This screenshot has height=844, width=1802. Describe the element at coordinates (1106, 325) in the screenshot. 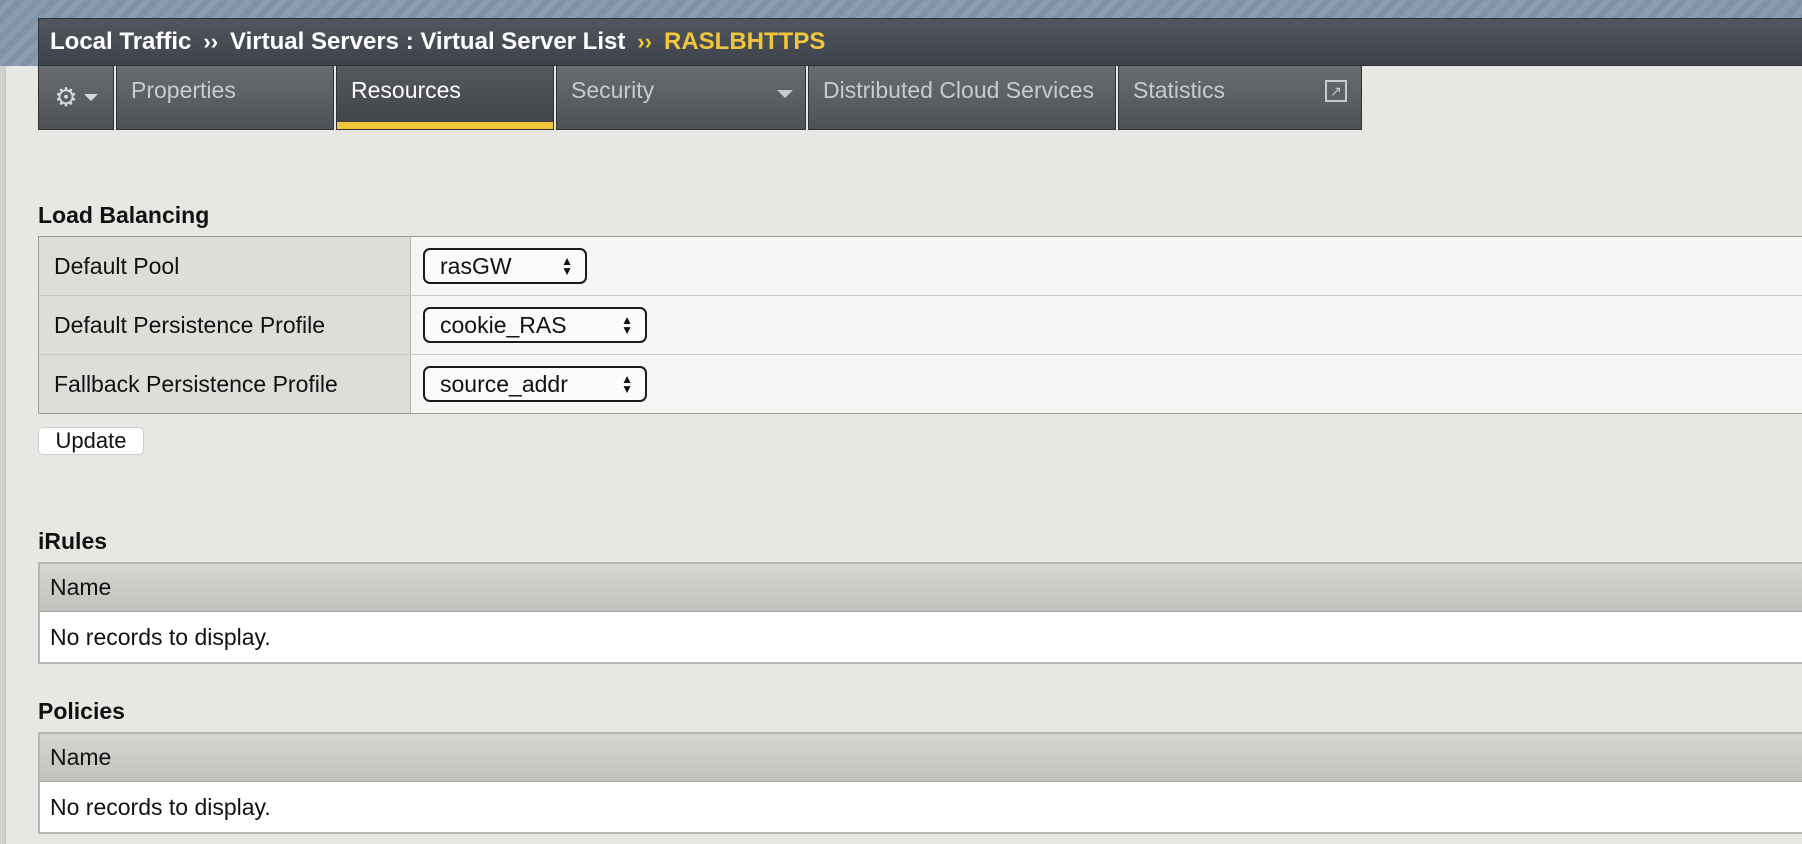

I see `default-persistence-profile-cell: cookie_RAS ▲ ▼` at that location.